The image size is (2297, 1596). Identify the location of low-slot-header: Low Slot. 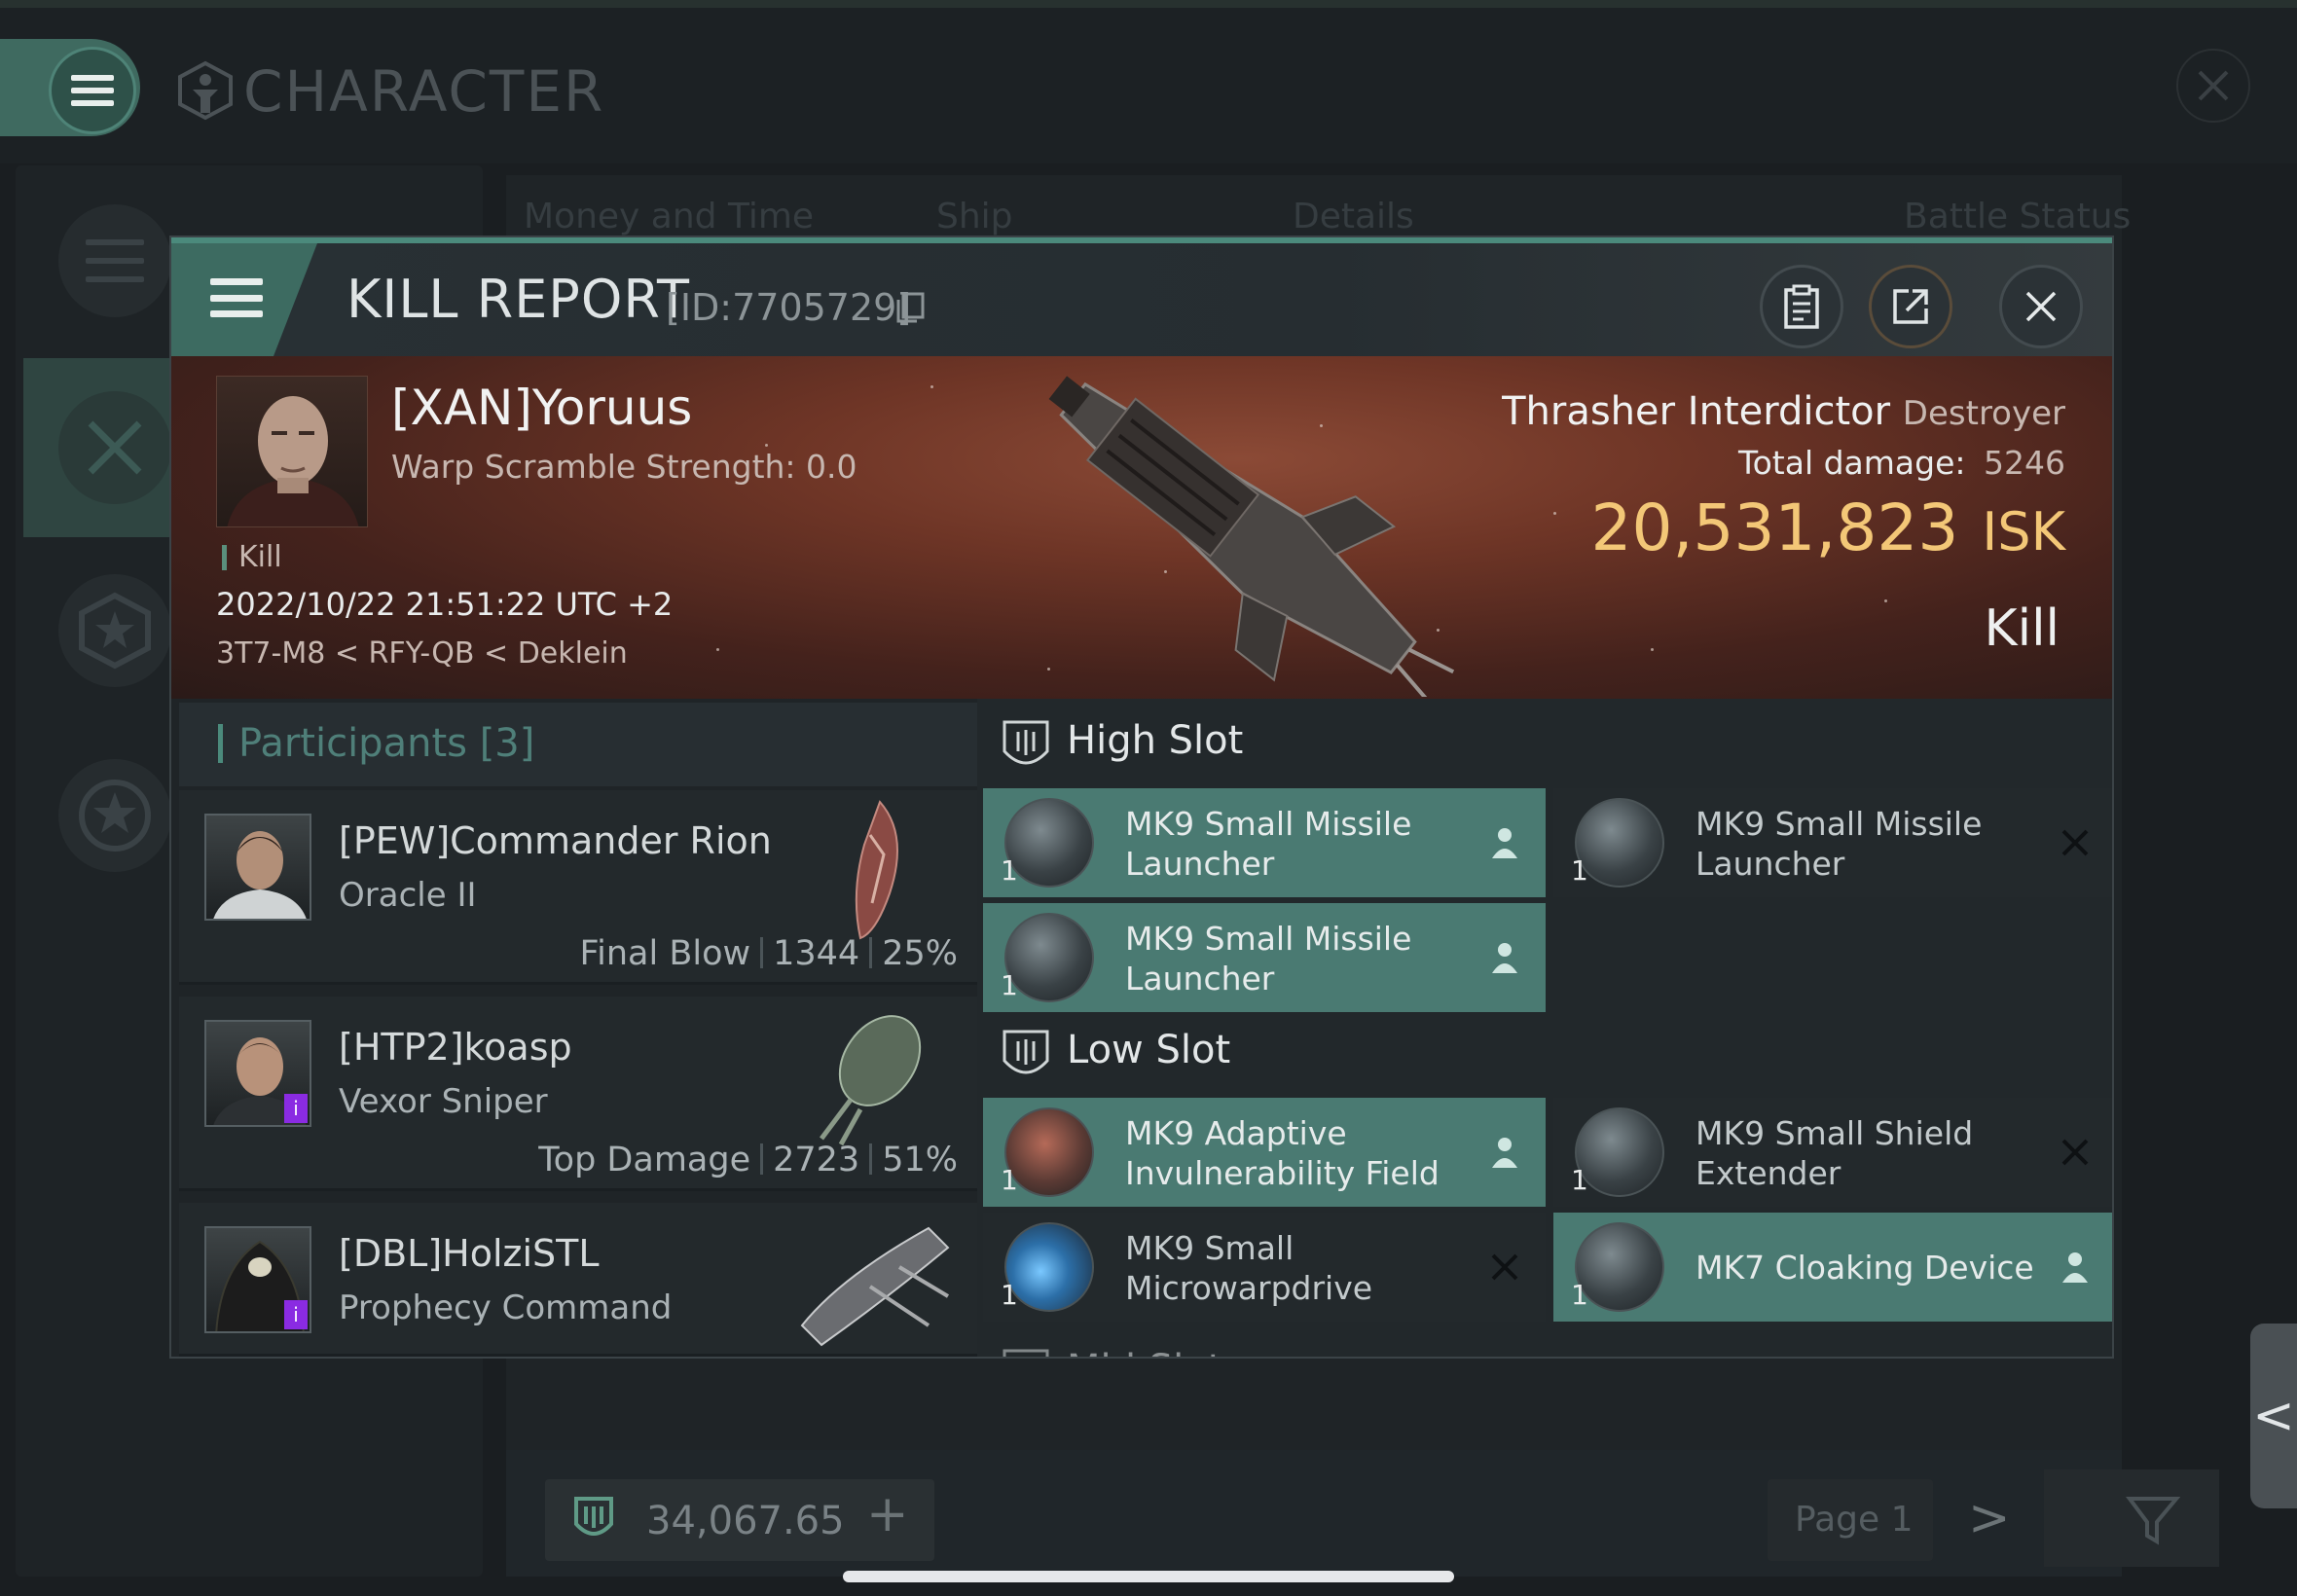
(1544, 1053).